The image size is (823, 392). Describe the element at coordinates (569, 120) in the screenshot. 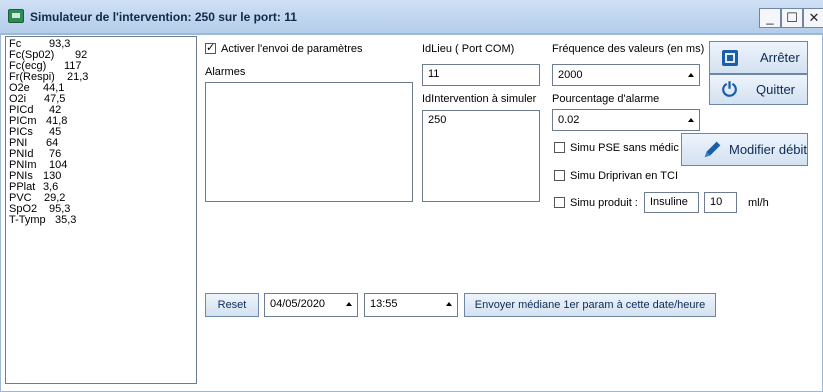

I see `alarm-pct-value: 0.02` at that location.